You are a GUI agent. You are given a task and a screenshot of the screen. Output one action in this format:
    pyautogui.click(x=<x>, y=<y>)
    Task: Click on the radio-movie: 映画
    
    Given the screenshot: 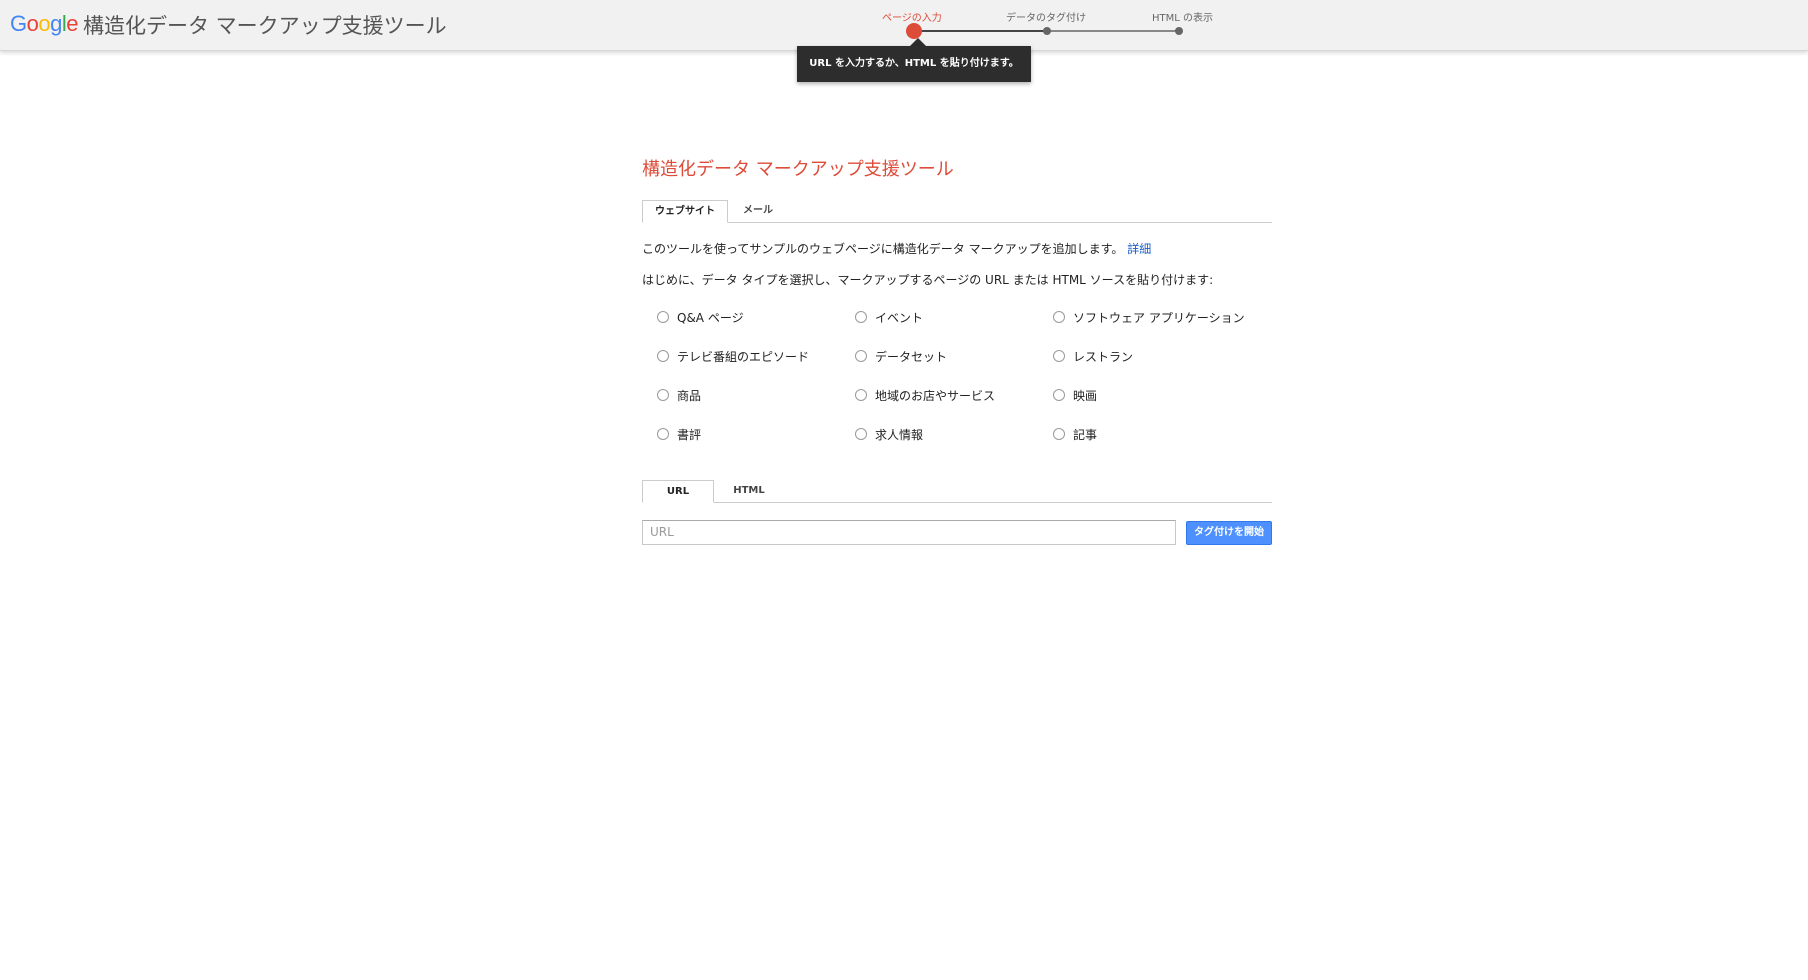 What is the action you would take?
    pyautogui.click(x=1075, y=395)
    